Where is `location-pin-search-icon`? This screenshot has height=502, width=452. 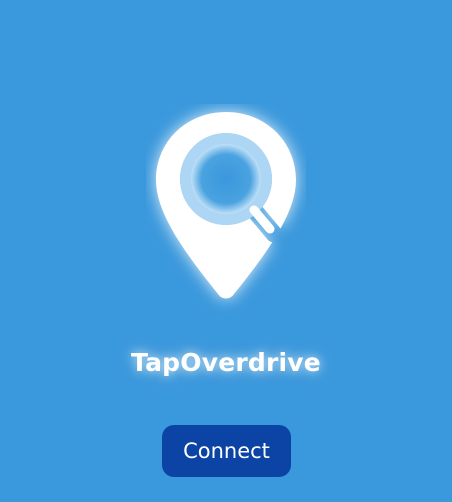 location-pin-search-icon is located at coordinates (226, 205).